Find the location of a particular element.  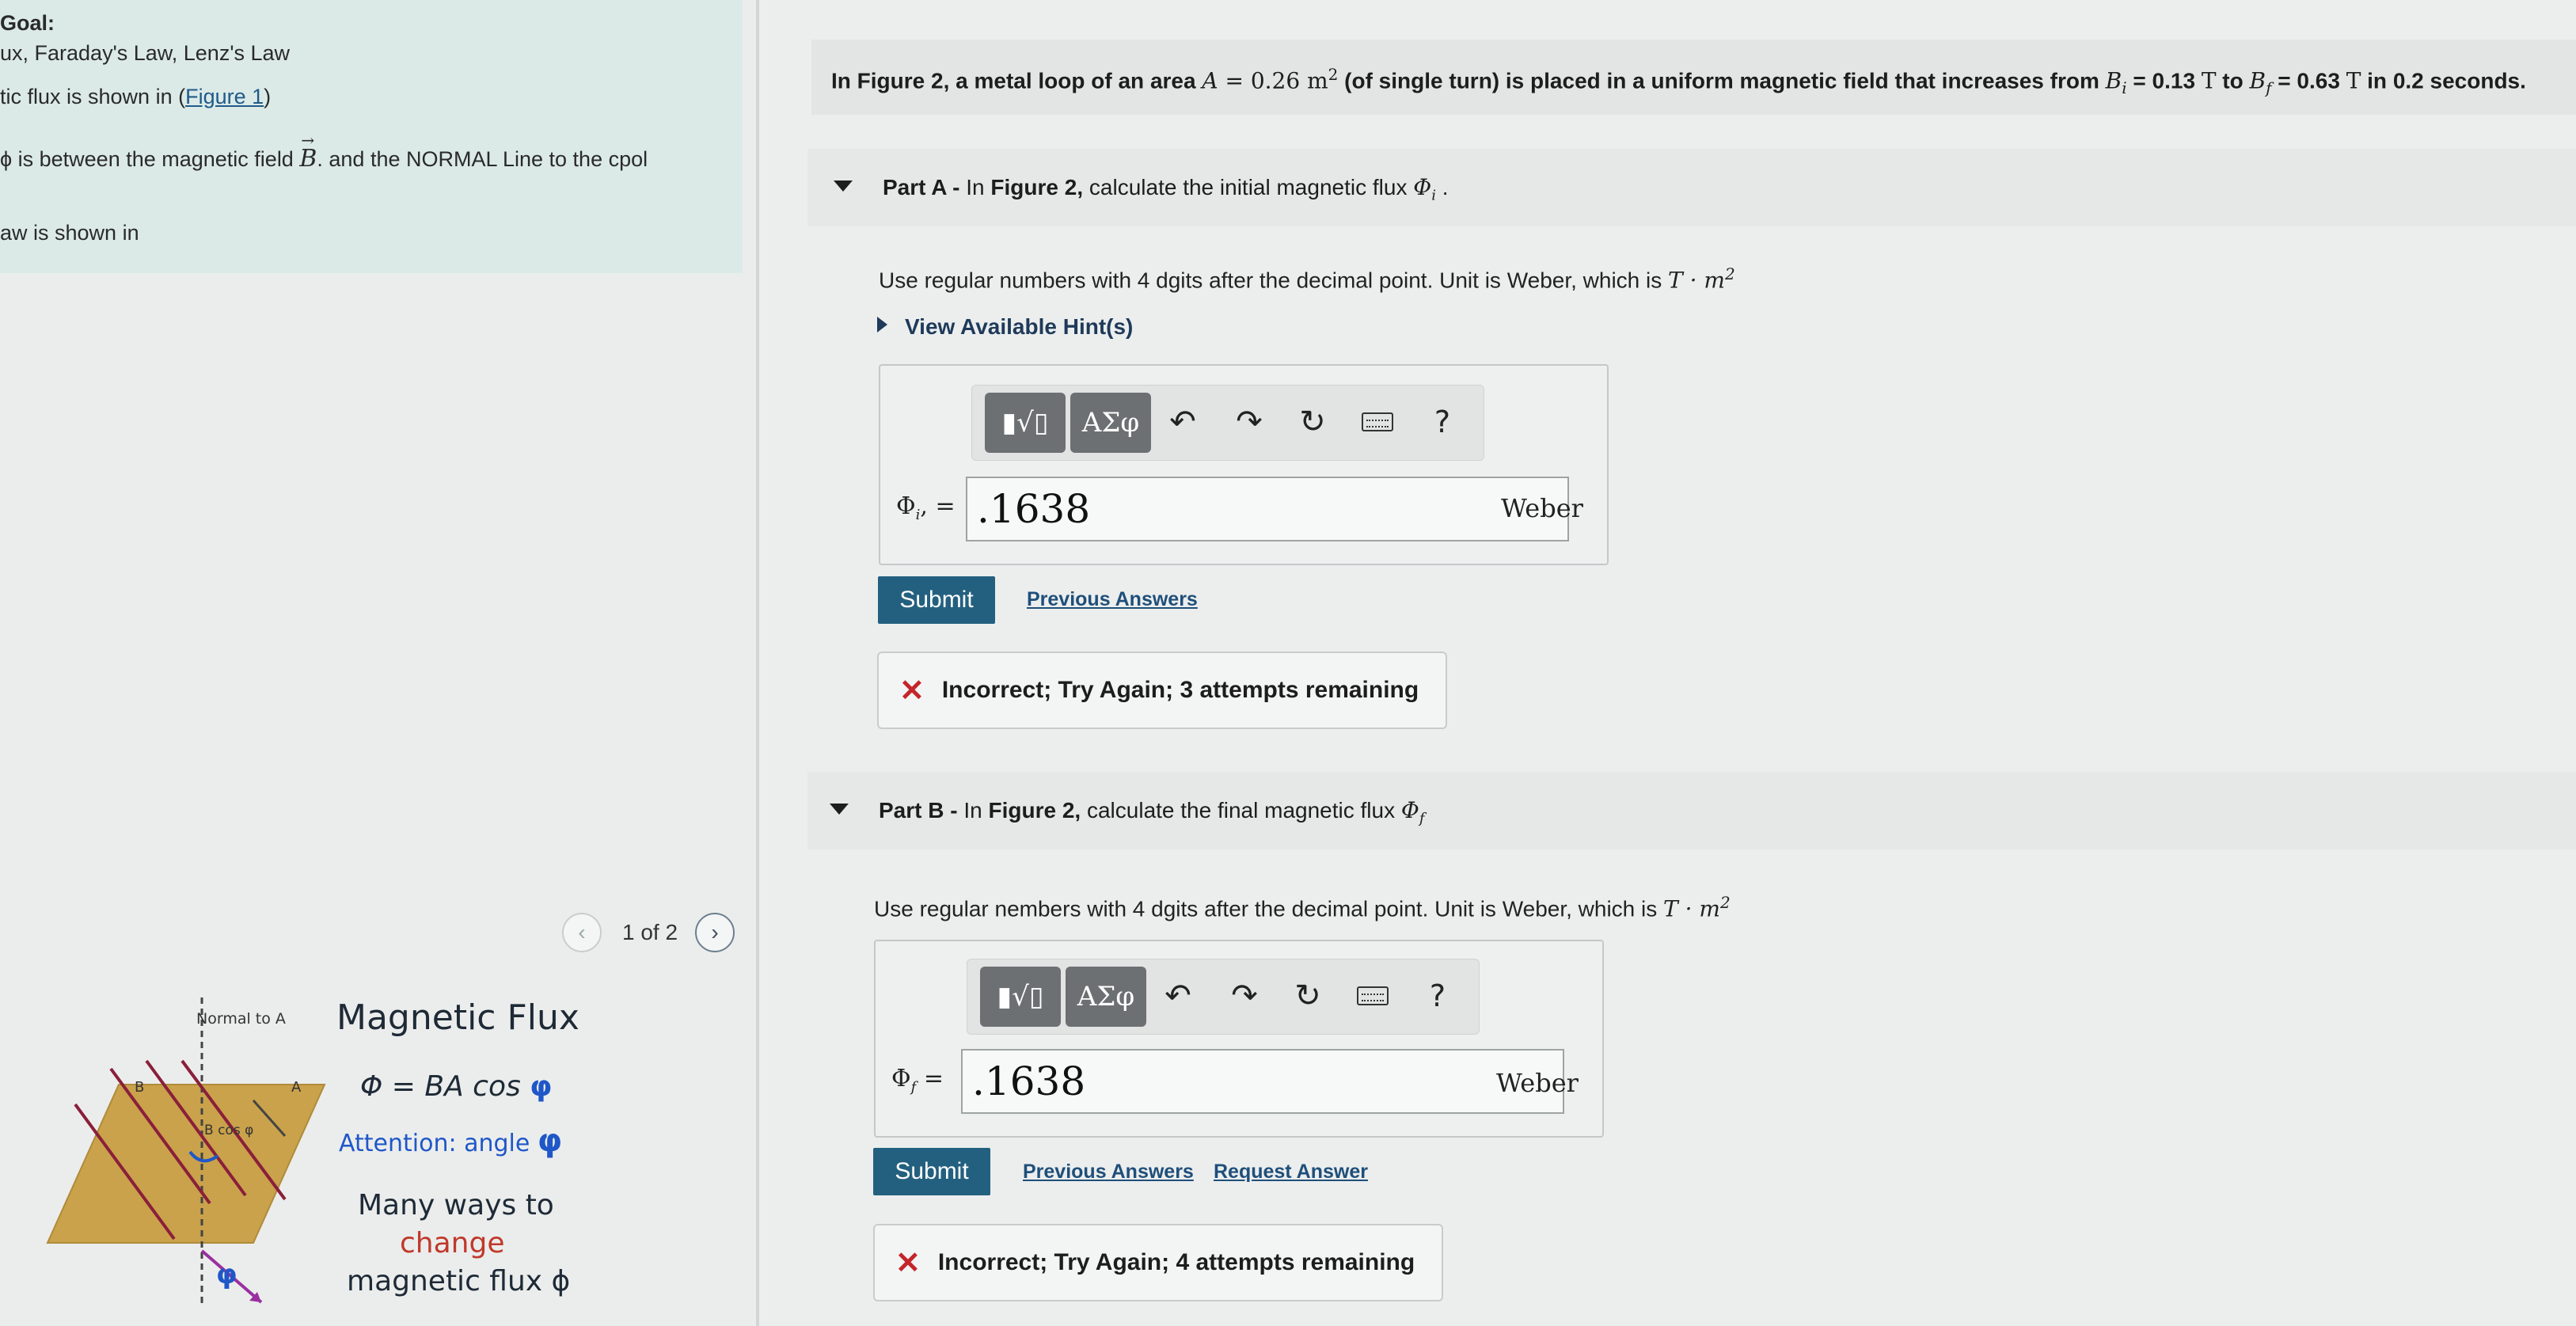

goal-line-1: ux, Faraday's Law, Lenz's Law is located at coordinates (145, 53).